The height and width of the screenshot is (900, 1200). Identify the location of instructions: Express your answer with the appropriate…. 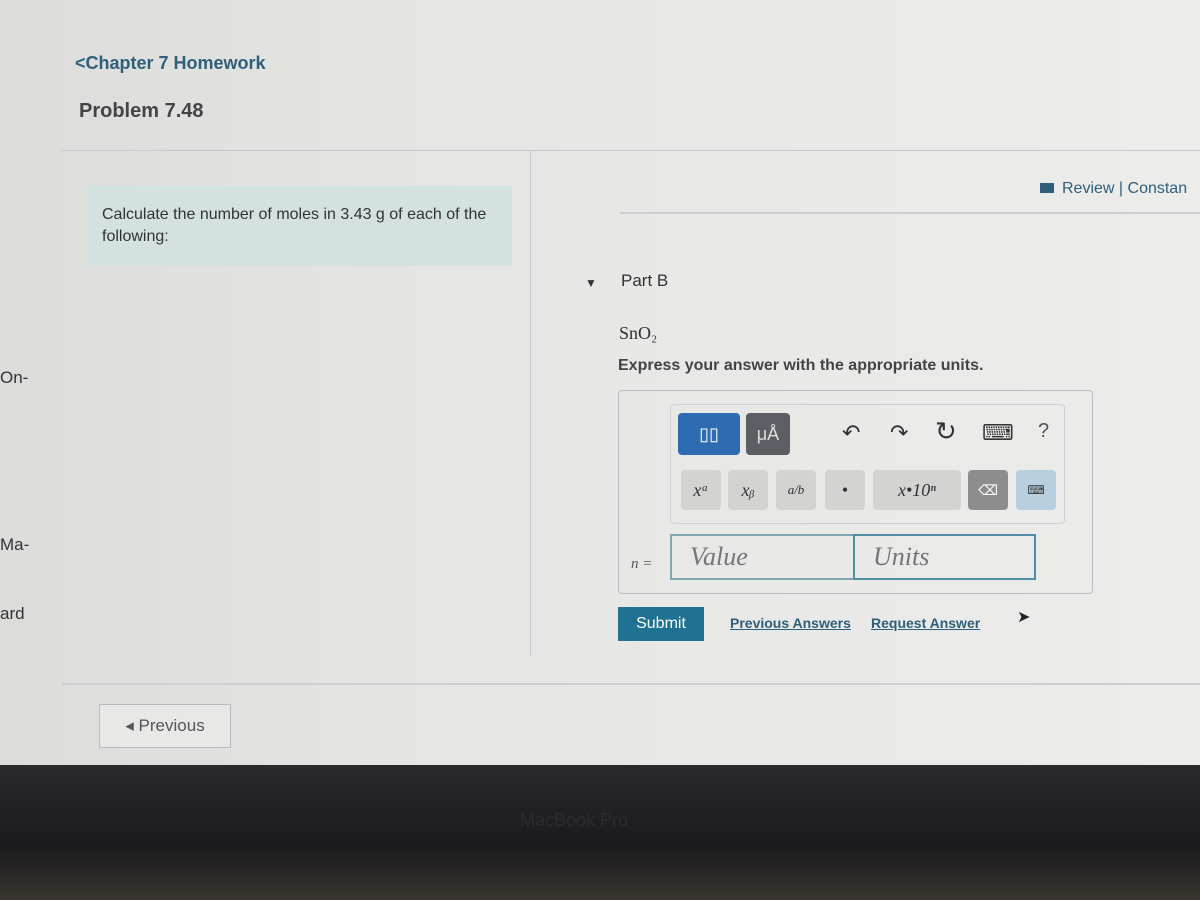
(801, 365).